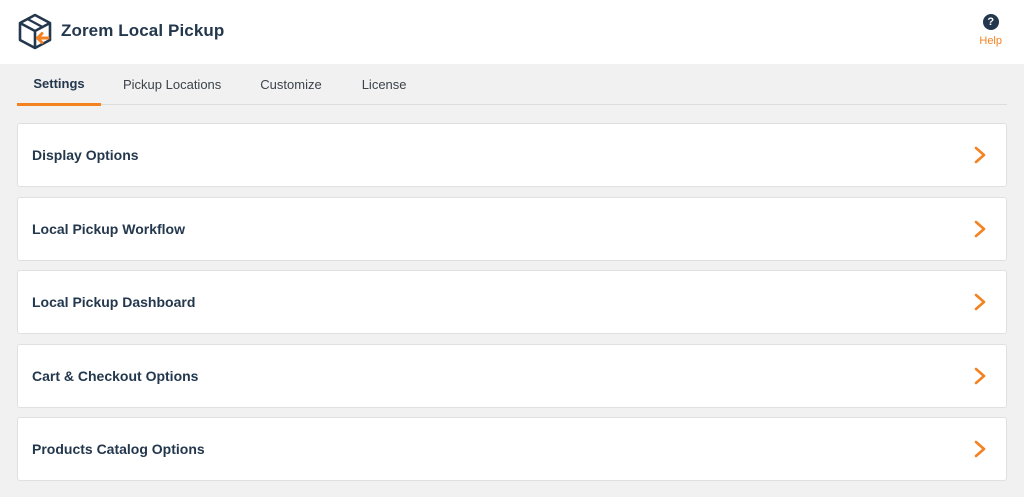 Image resolution: width=1024 pixels, height=497 pixels. I want to click on section-title: Local Pickup Workflow, so click(108, 228).